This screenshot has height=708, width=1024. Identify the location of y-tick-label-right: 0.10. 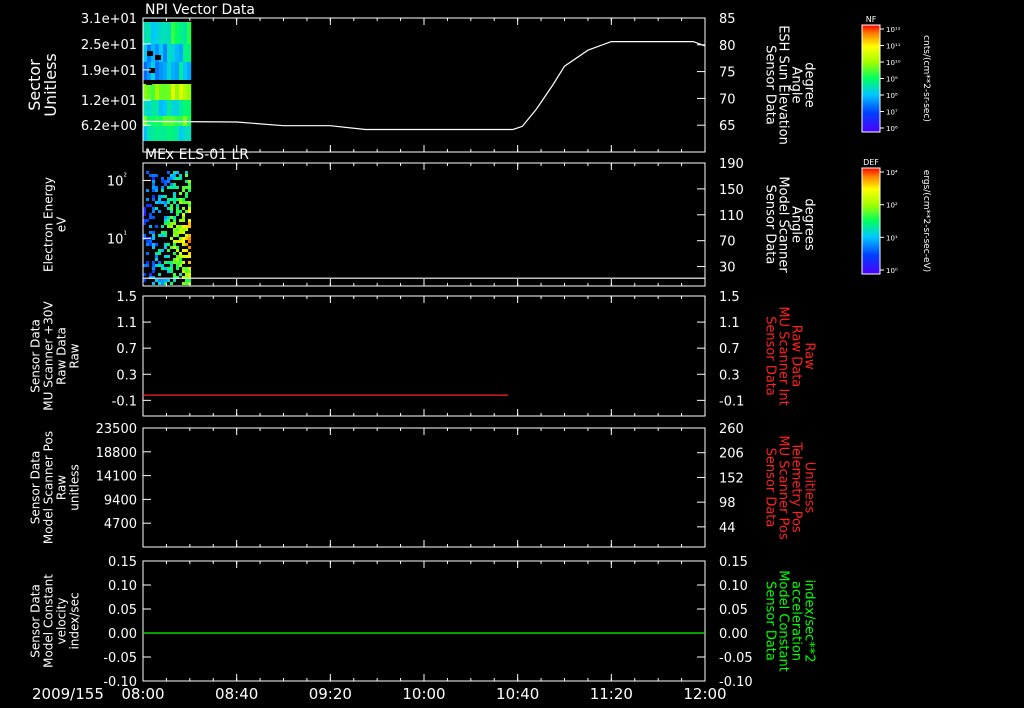
(733, 586).